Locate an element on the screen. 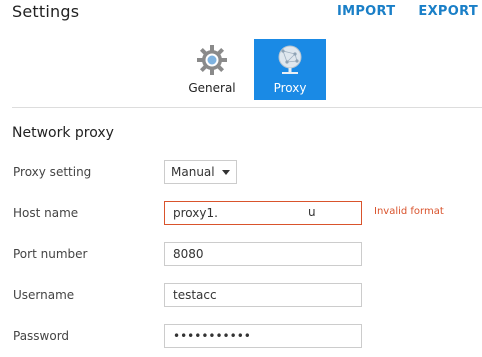  header-actions: IMPORT EXPORT is located at coordinates (407, 11).